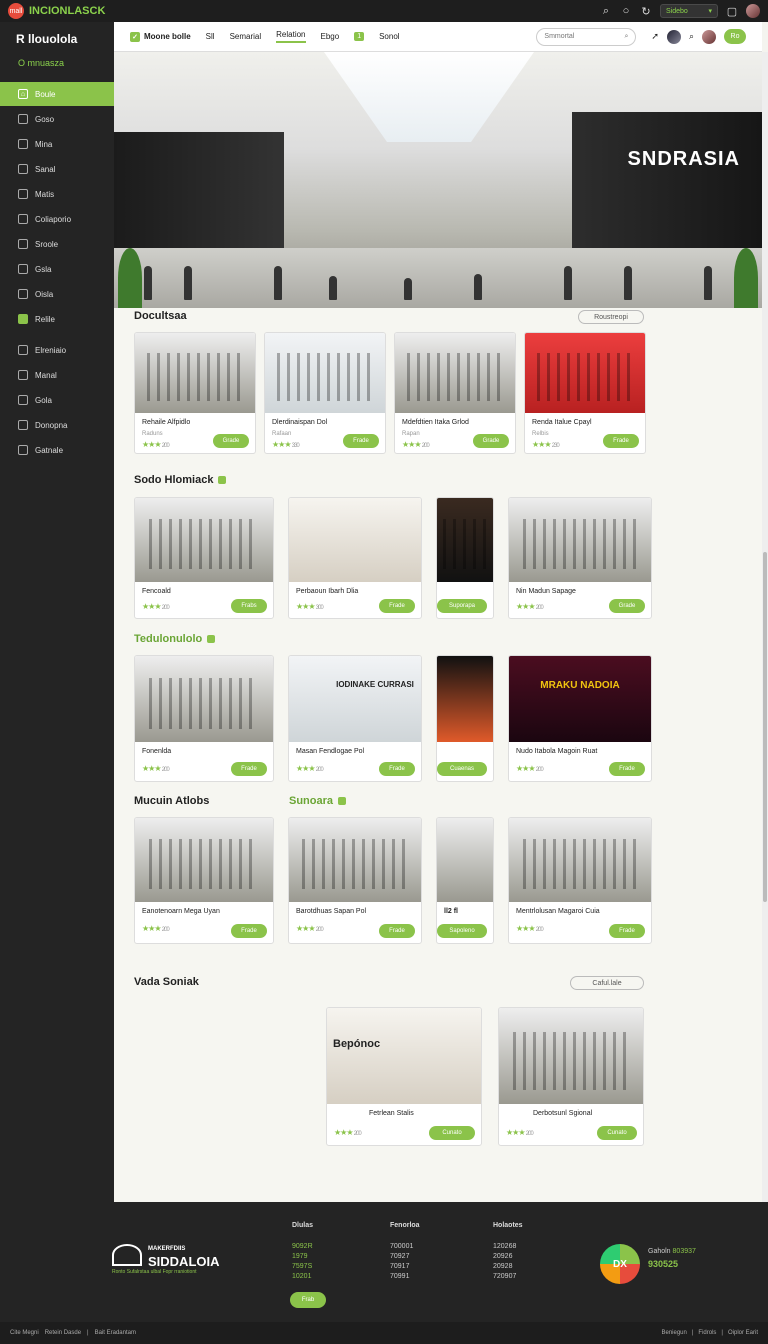 Image resolution: width=768 pixels, height=1344 pixels. What do you see at coordinates (57, 350) in the screenshot?
I see `sidebar-item-11: Elreniaio` at bounding box center [57, 350].